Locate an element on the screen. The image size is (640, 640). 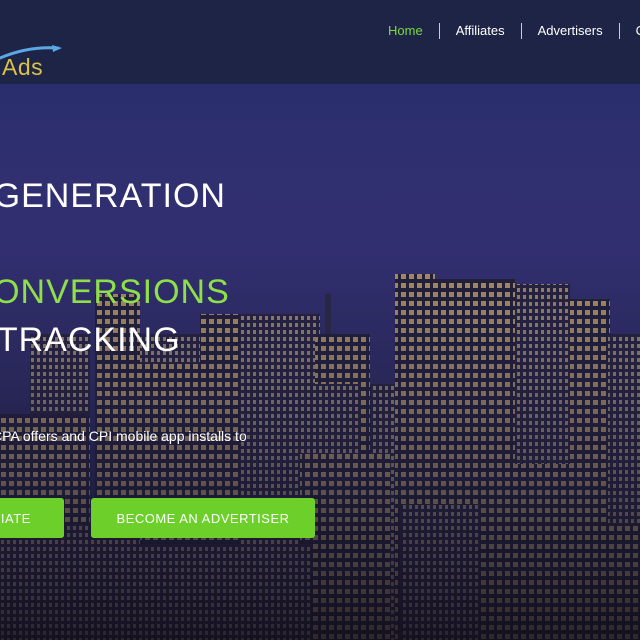
hero-headline-line-1: AD GENERATION is located at coordinates (113, 196).